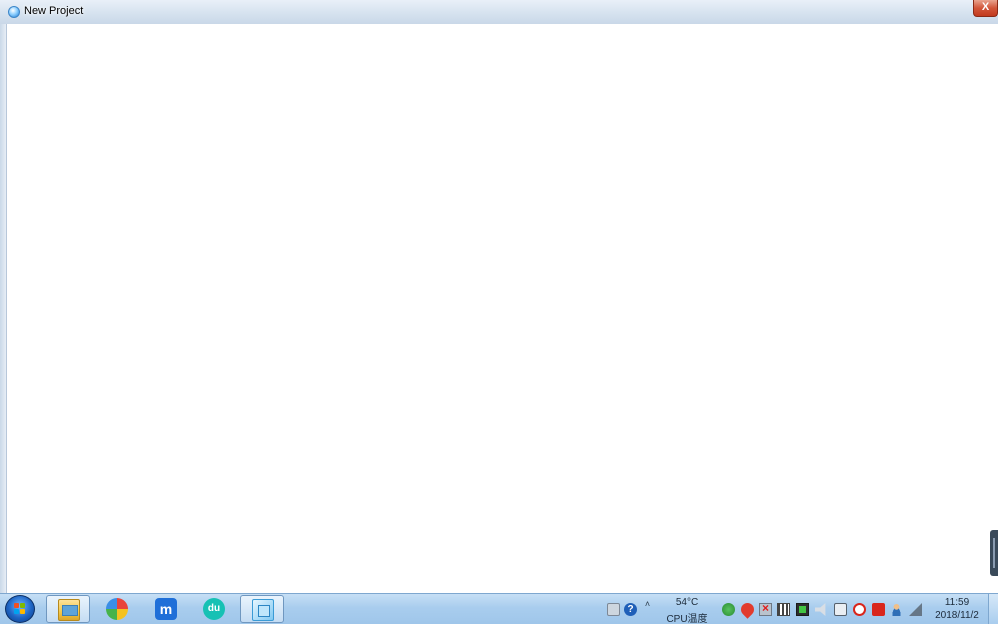  I want to click on taskbar: m du ? ˄ 54°C CPU温度 11:59 2018/11/2, so click(499, 609).